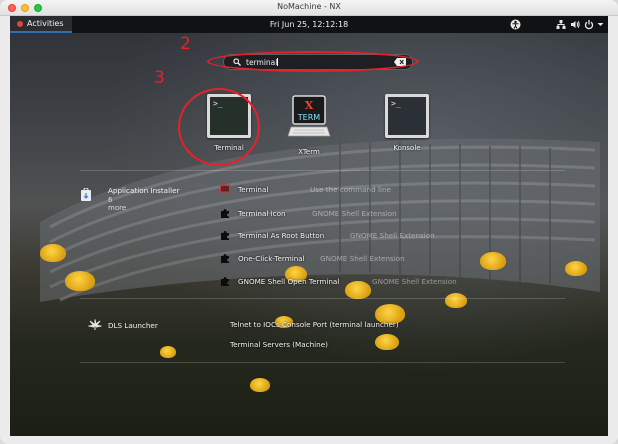  What do you see at coordinates (281, 235) in the screenshot?
I see `result-name: Terminal As Root Button` at bounding box center [281, 235].